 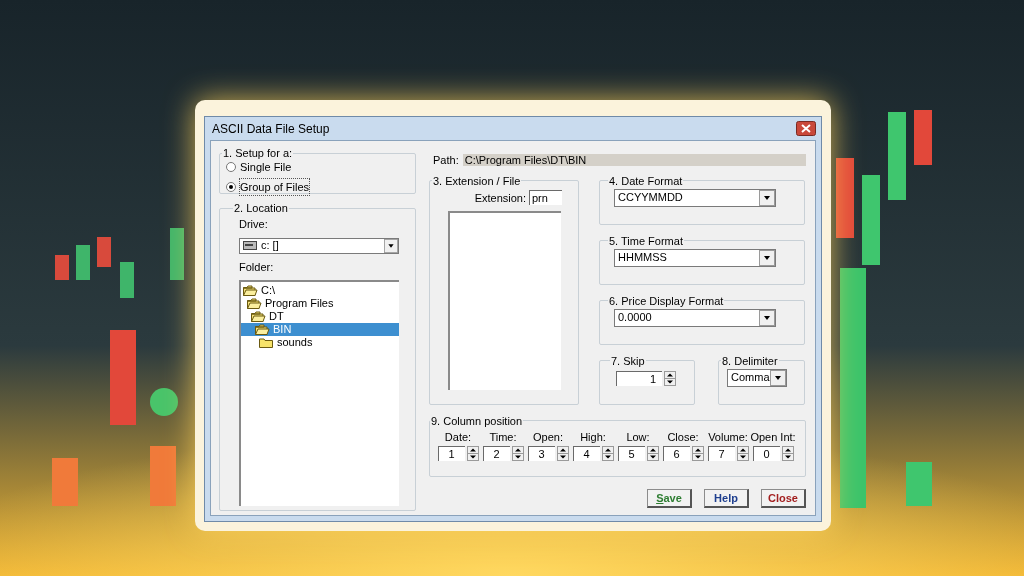 I want to click on folder-item: sounds, so click(x=320, y=342).